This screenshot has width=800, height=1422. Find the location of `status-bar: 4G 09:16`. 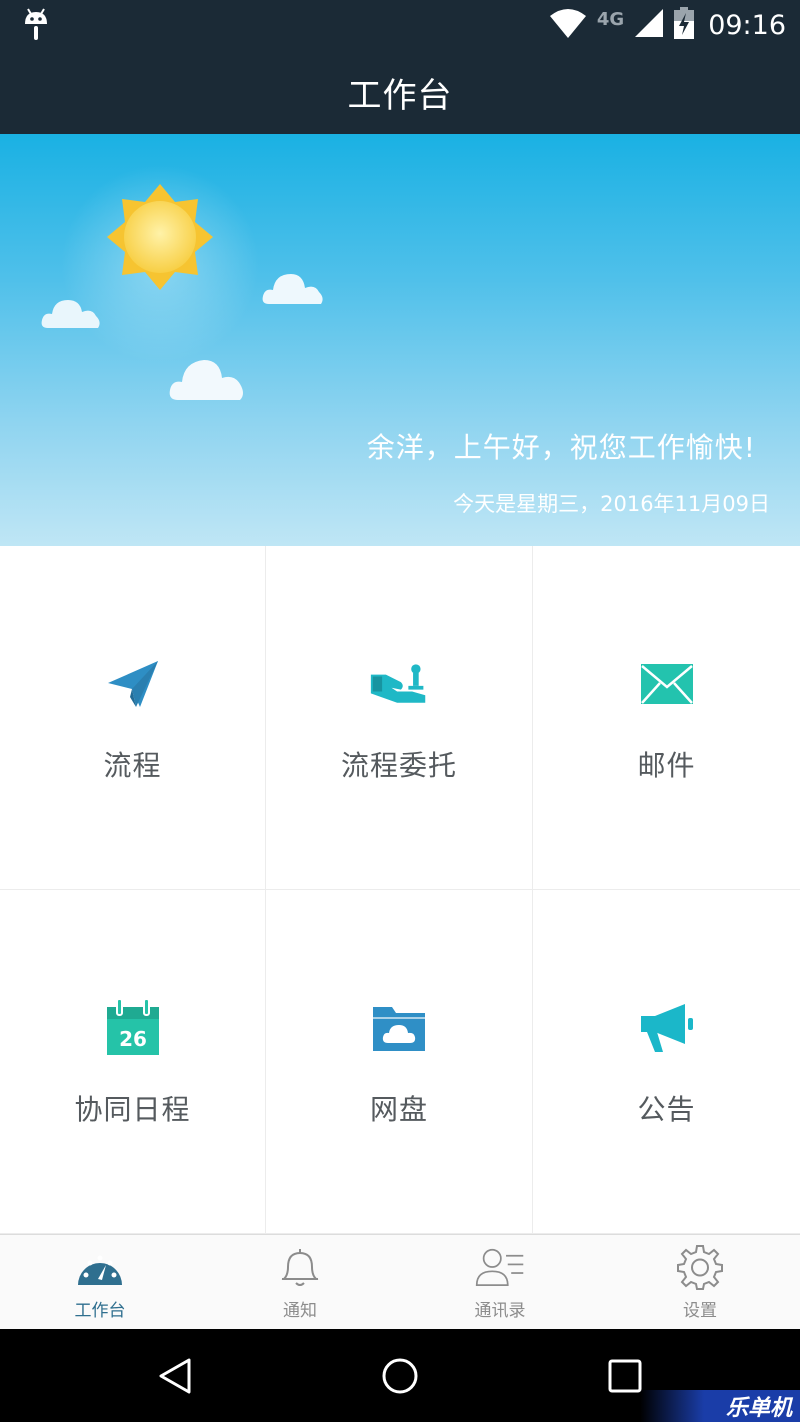

status-bar: 4G 09:16 is located at coordinates (400, 25).